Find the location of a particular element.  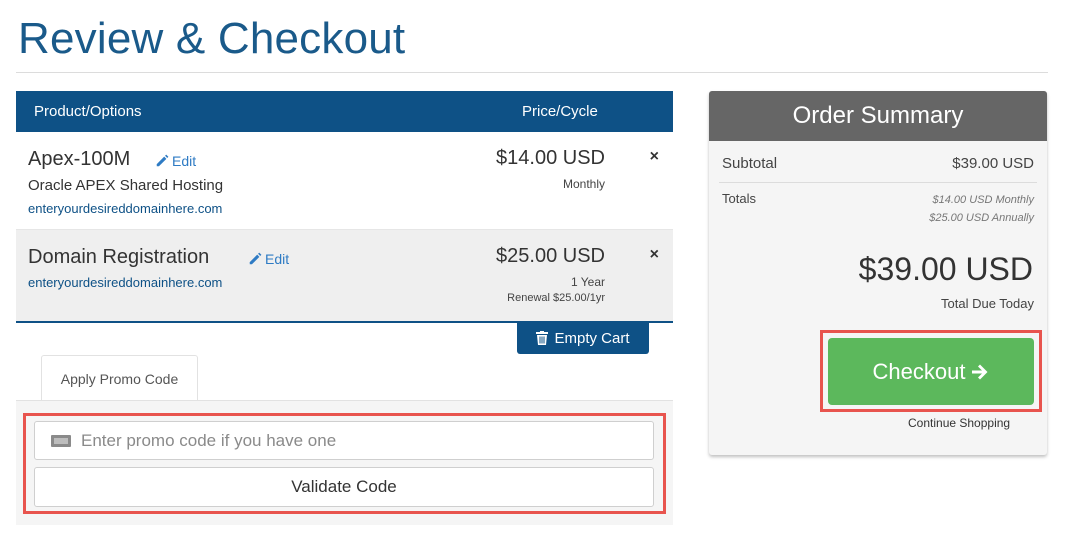

item-cycle: 1 Year is located at coordinates (587, 282).